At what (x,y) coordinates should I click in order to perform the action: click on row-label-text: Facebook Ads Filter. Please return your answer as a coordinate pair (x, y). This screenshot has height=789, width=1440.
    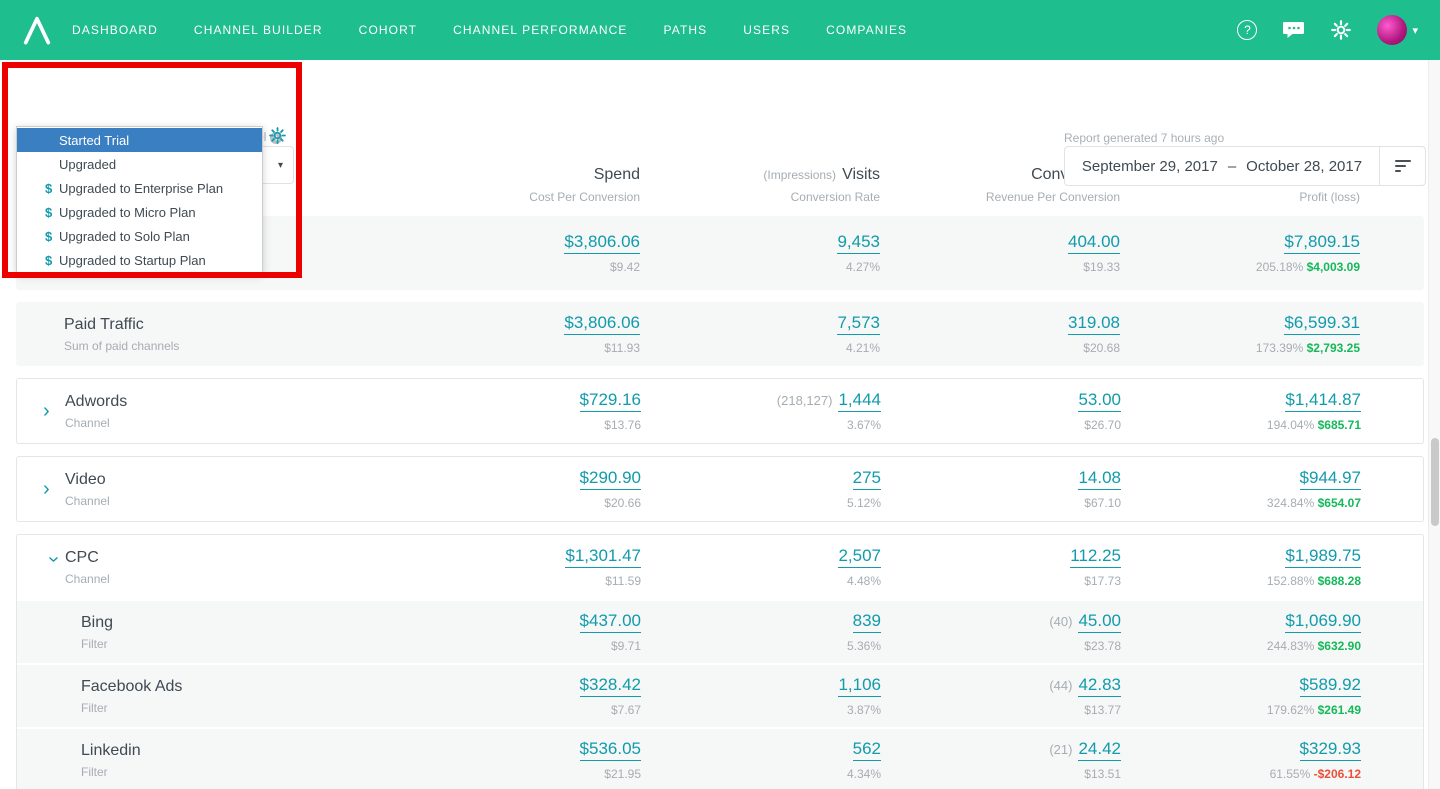
    Looking at the image, I should click on (123, 696).